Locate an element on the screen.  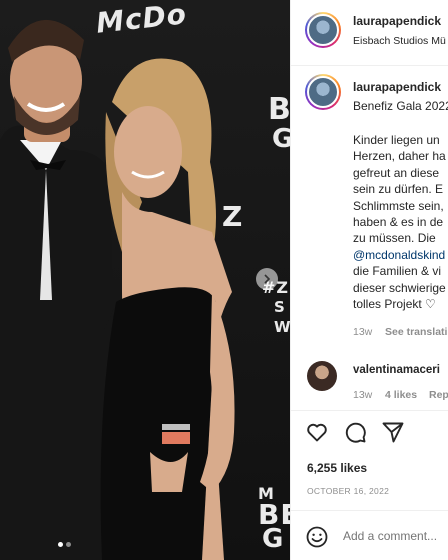
send-icon is located at coordinates (393, 432).